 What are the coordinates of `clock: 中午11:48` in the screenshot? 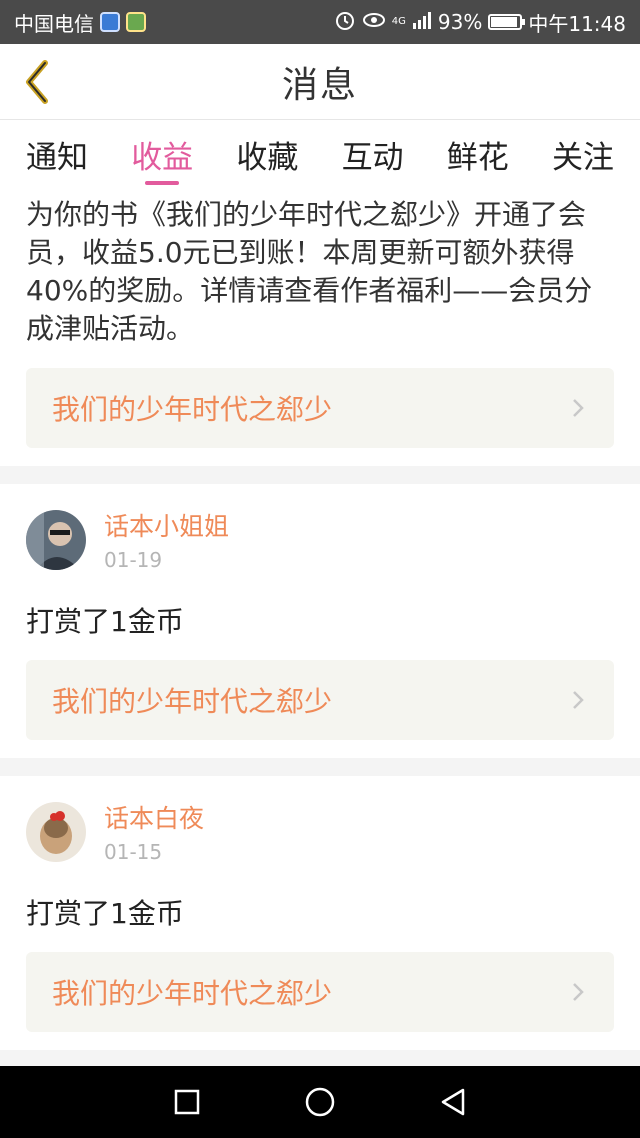 It's located at (577, 23).